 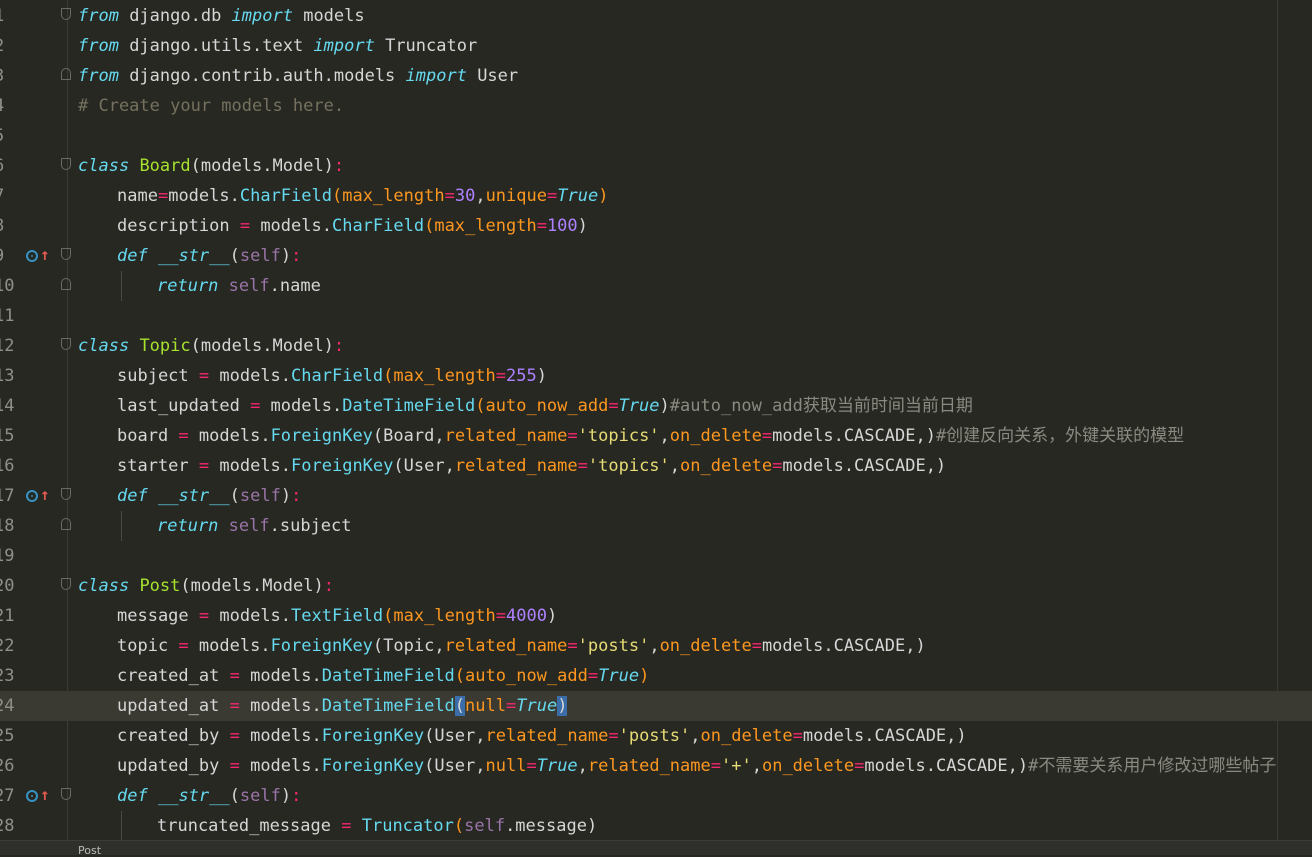 What do you see at coordinates (10, 766) in the screenshot?
I see `line-number: 26` at bounding box center [10, 766].